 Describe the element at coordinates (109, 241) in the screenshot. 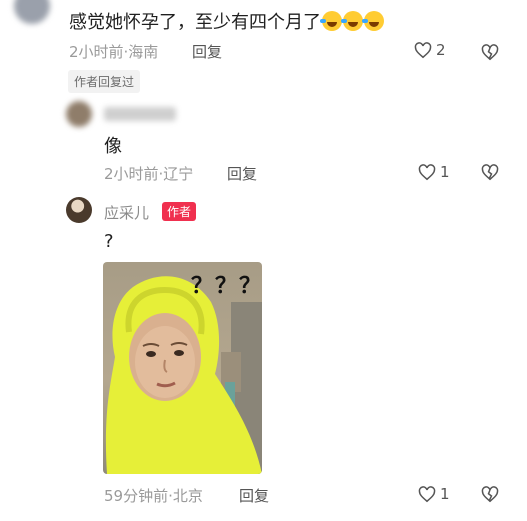

I see `reply-text: ?` at that location.